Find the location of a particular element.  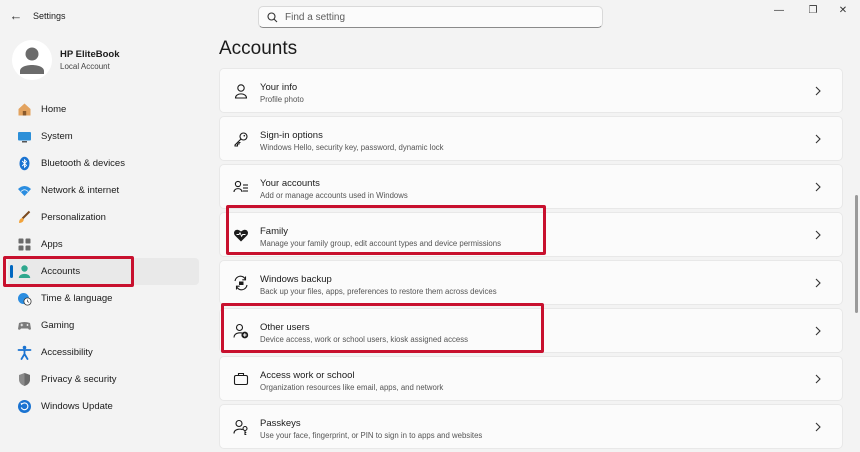

card-title: Passkeys is located at coordinates (280, 423).